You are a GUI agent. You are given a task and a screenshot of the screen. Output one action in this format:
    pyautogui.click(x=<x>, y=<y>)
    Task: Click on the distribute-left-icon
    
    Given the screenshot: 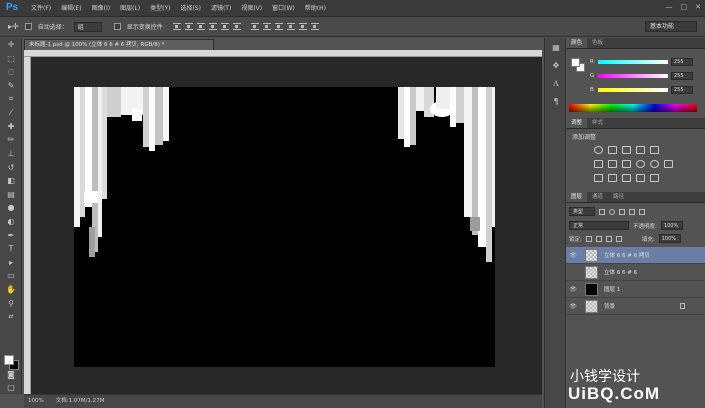 What is the action you would take?
    pyautogui.click(x=290, y=26)
    